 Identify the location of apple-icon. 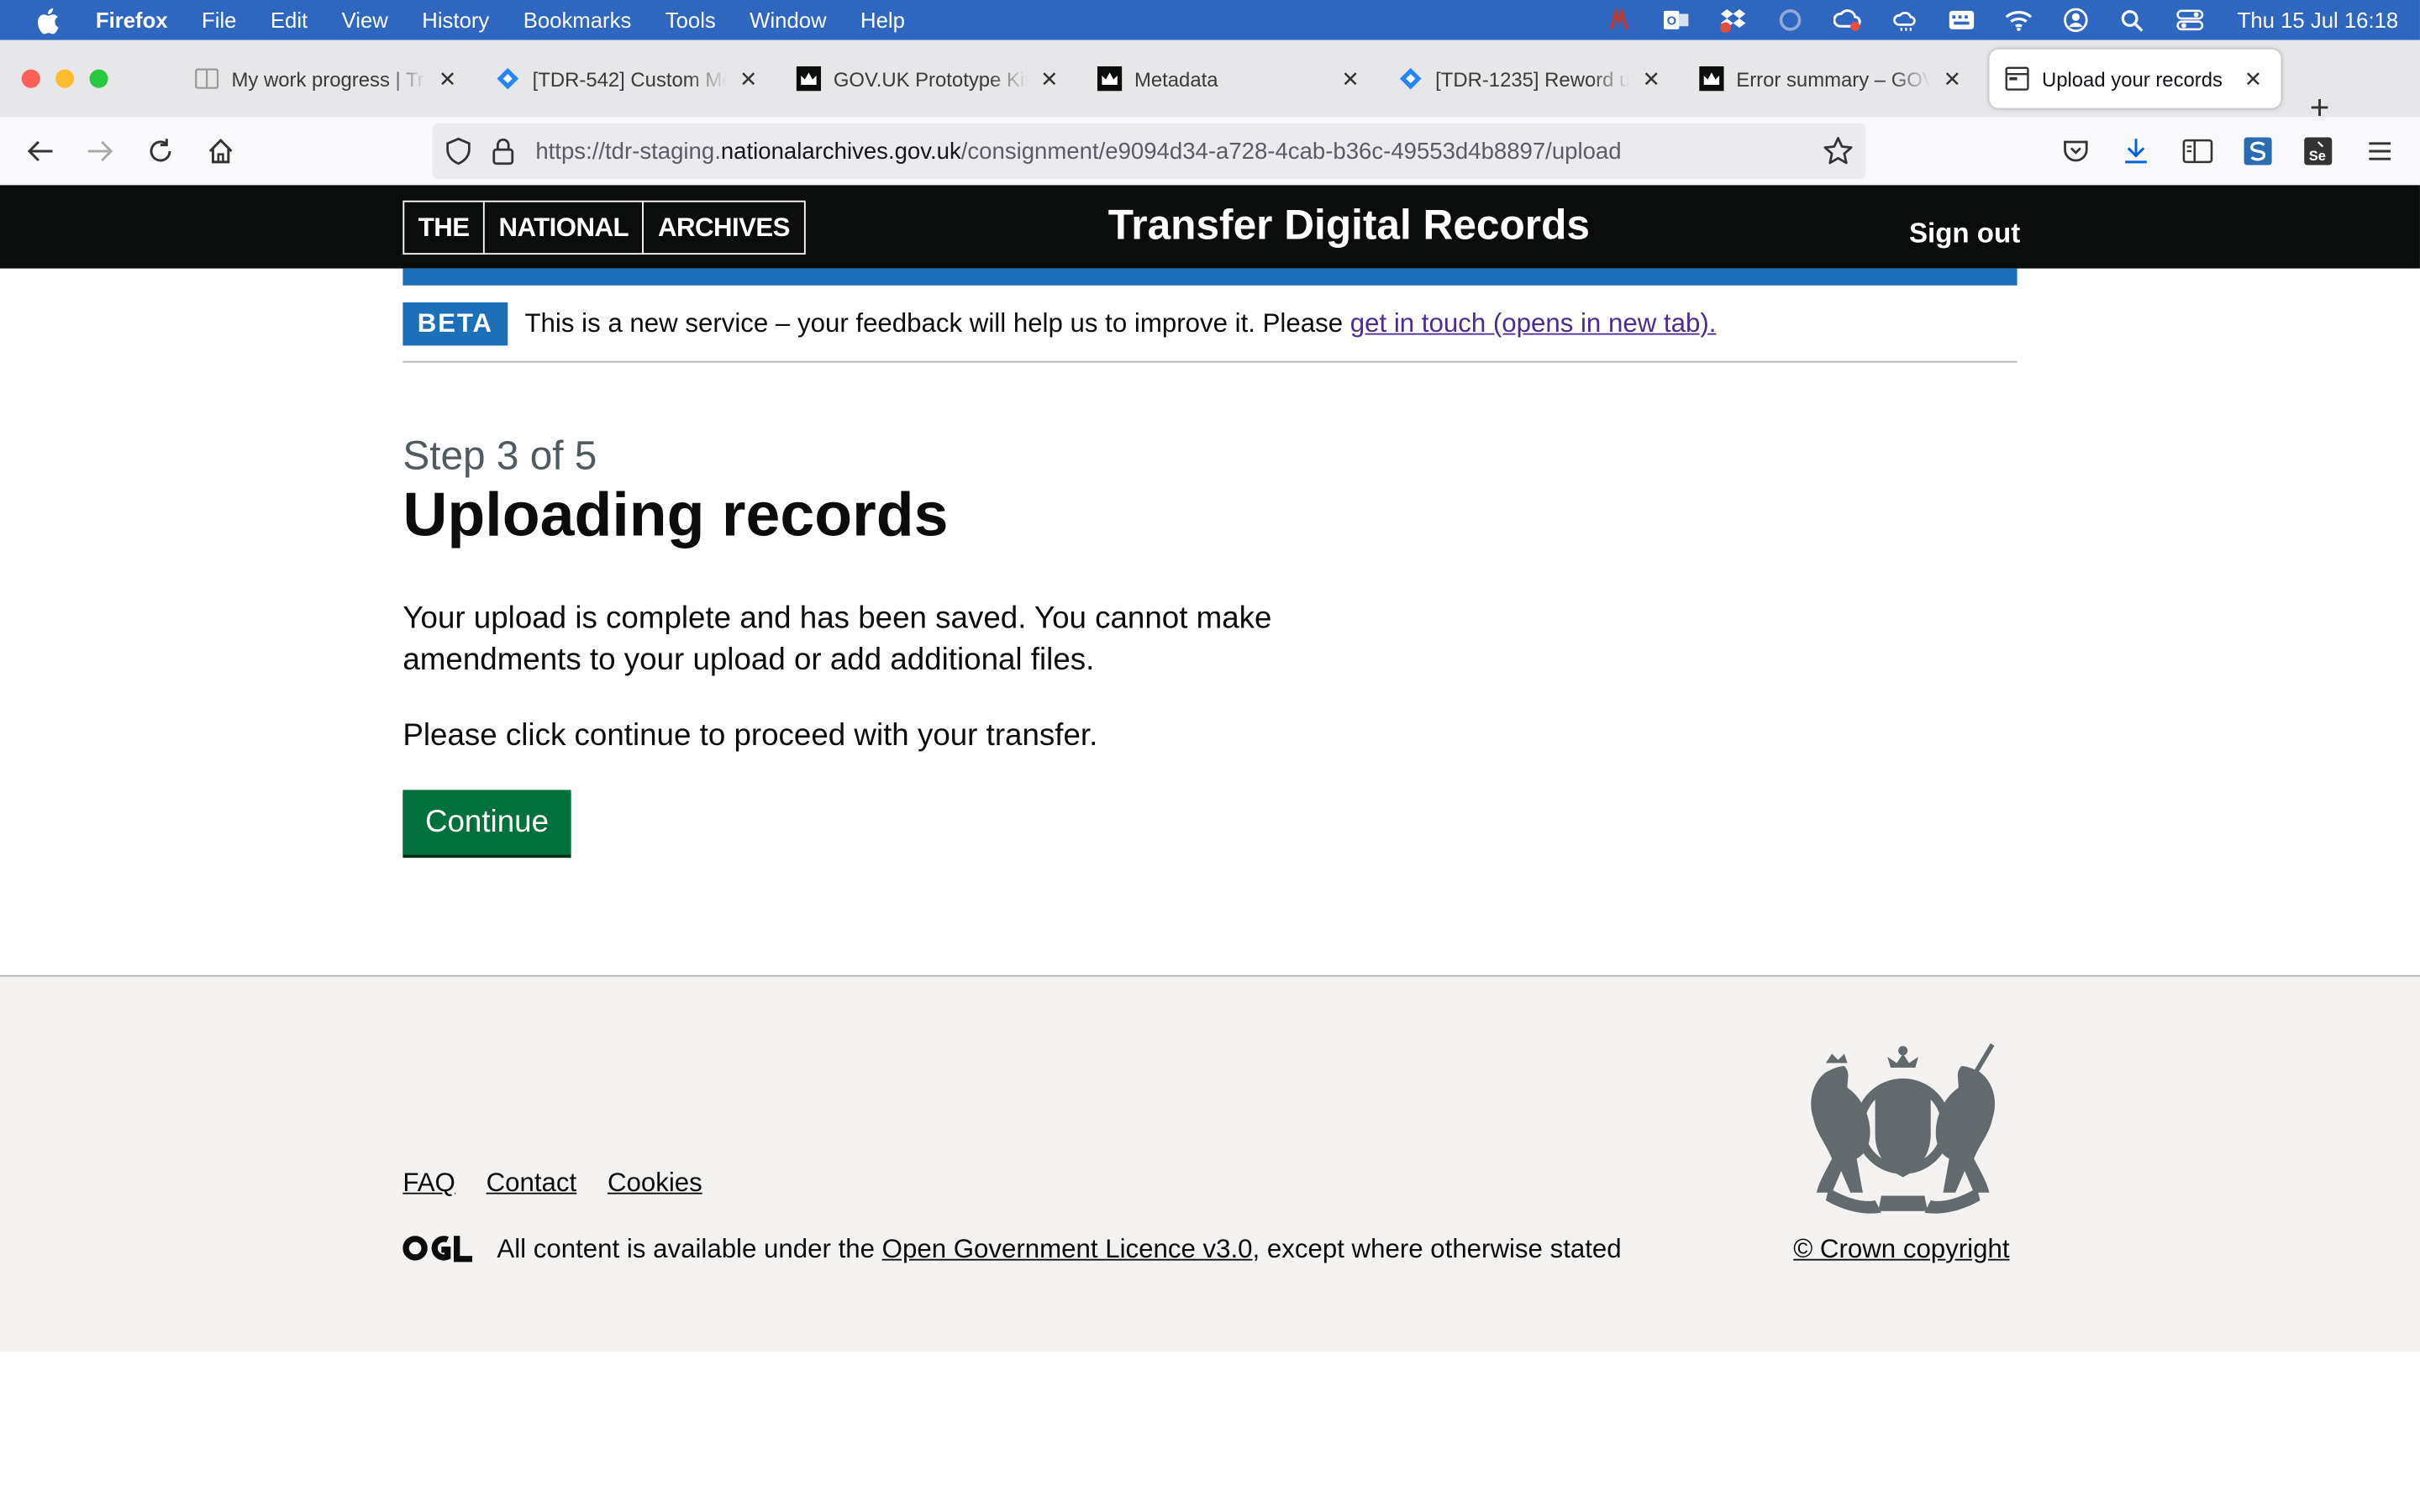
(47, 20).